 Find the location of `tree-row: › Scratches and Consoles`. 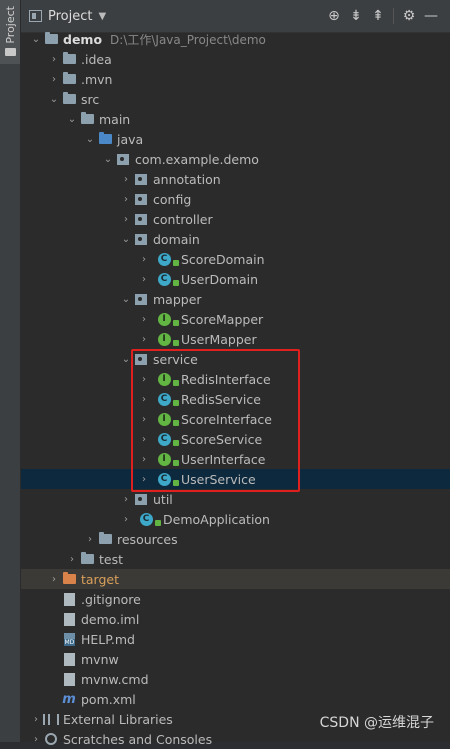

tree-row: › Scratches and Consoles is located at coordinates (235, 739).